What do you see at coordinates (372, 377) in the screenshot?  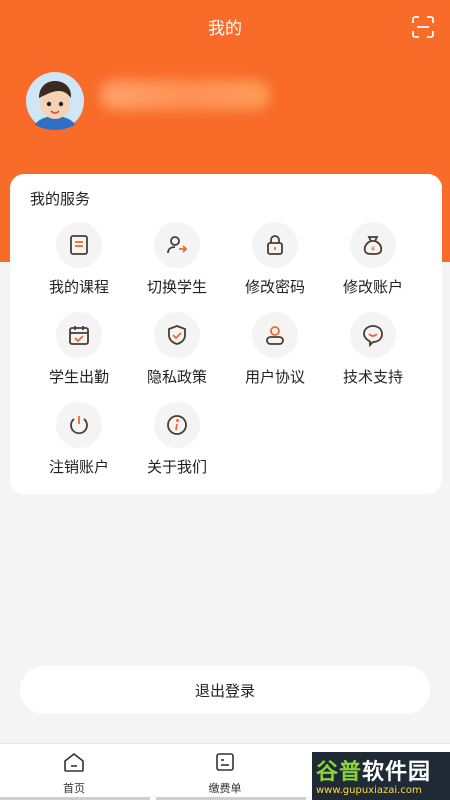 I see `service-label: 技术支持` at bounding box center [372, 377].